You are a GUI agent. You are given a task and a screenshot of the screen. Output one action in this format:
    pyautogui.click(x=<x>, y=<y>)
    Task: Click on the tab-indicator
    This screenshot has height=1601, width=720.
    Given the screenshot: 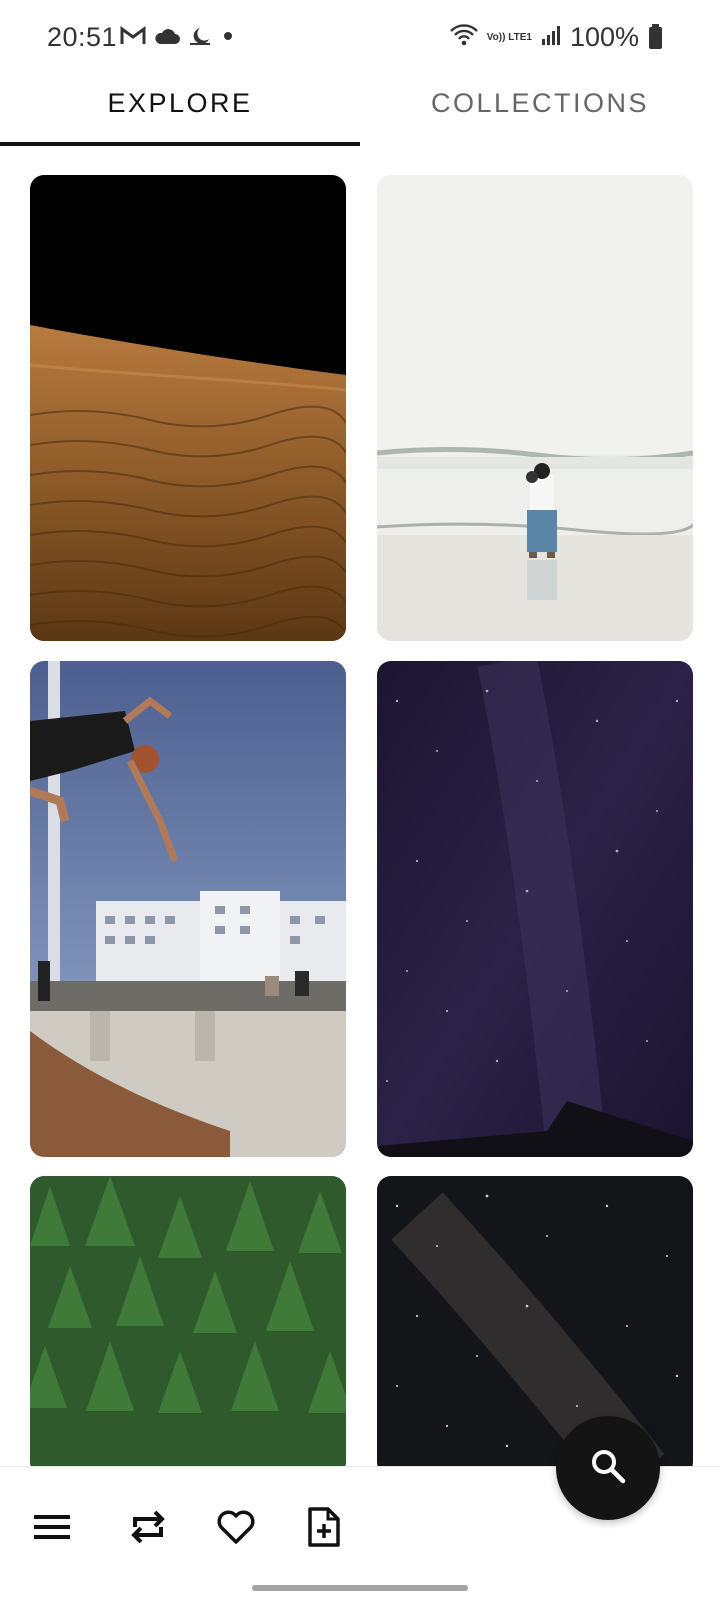 What is the action you would take?
    pyautogui.click(x=180, y=144)
    